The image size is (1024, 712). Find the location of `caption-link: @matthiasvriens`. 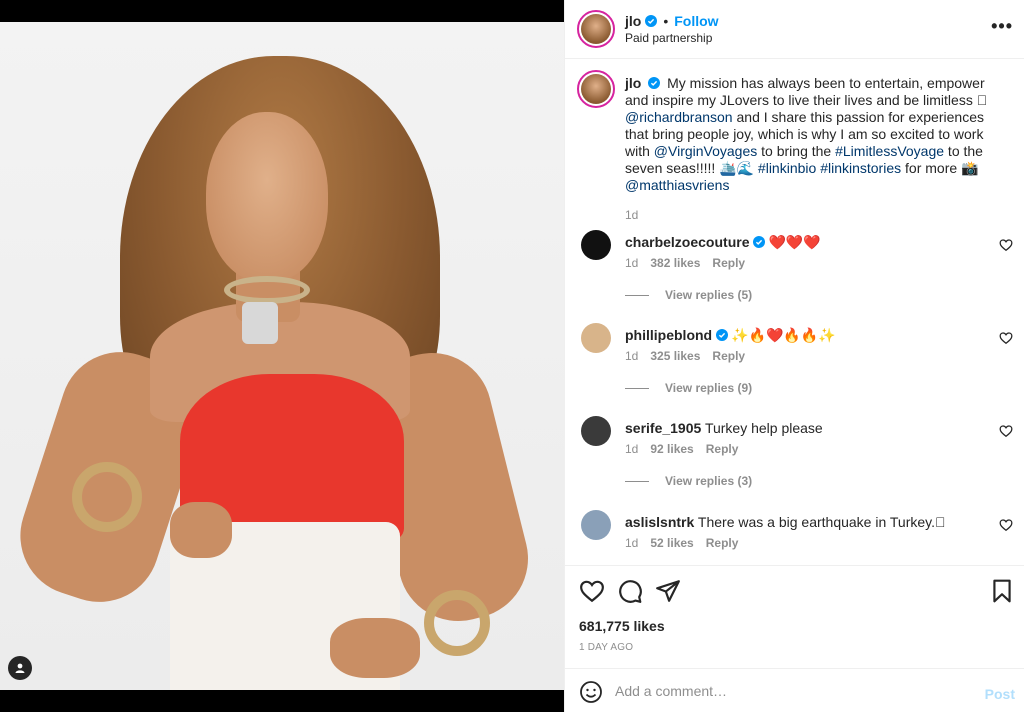

caption-link: @matthiasvriens is located at coordinates (677, 185).